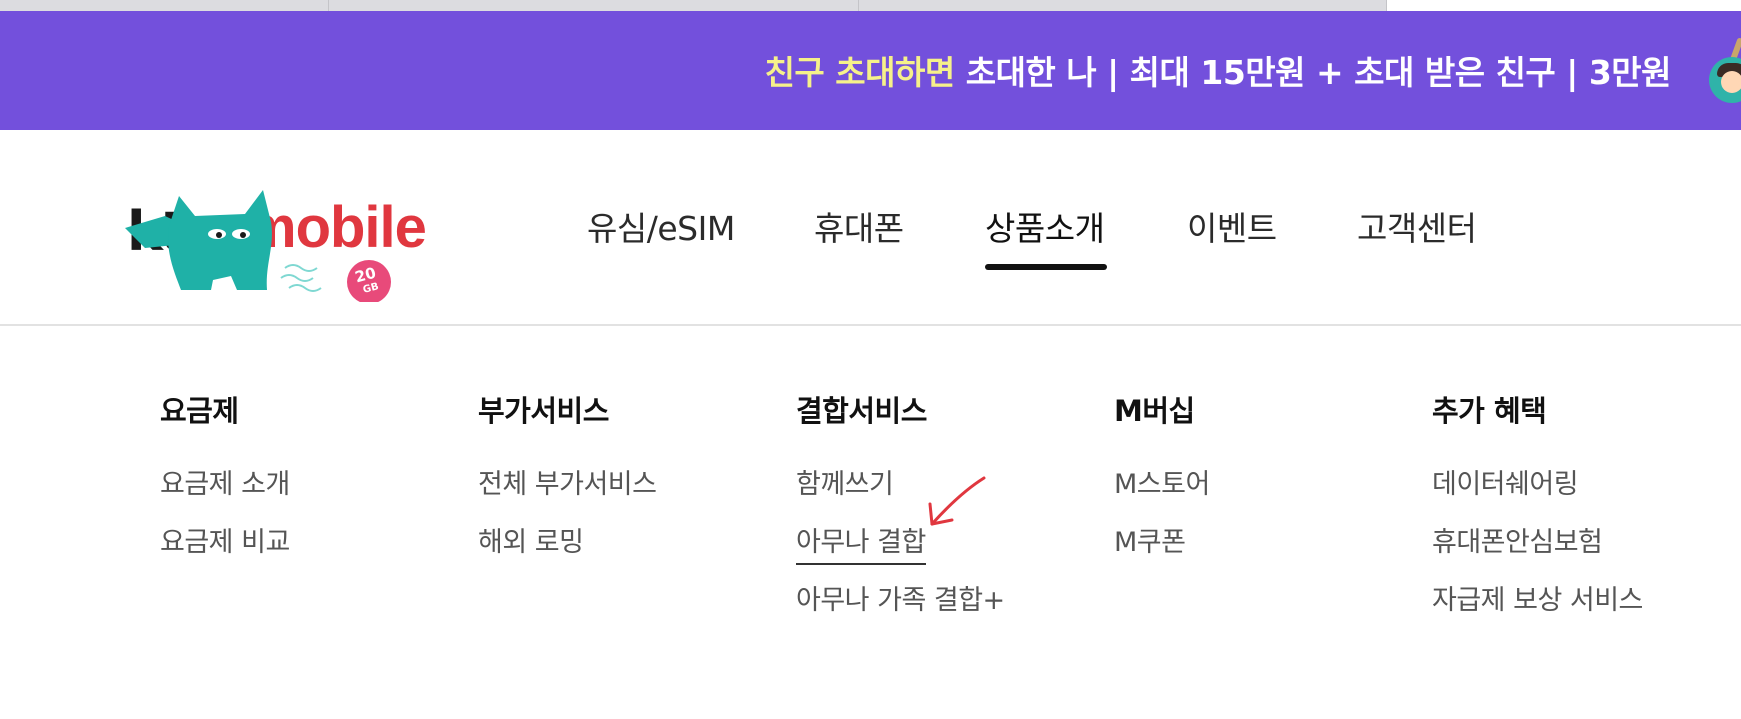 The height and width of the screenshot is (719, 1741). Describe the element at coordinates (1045, 226) in the screenshot. I see `nav-item-products: 상품소개` at that location.